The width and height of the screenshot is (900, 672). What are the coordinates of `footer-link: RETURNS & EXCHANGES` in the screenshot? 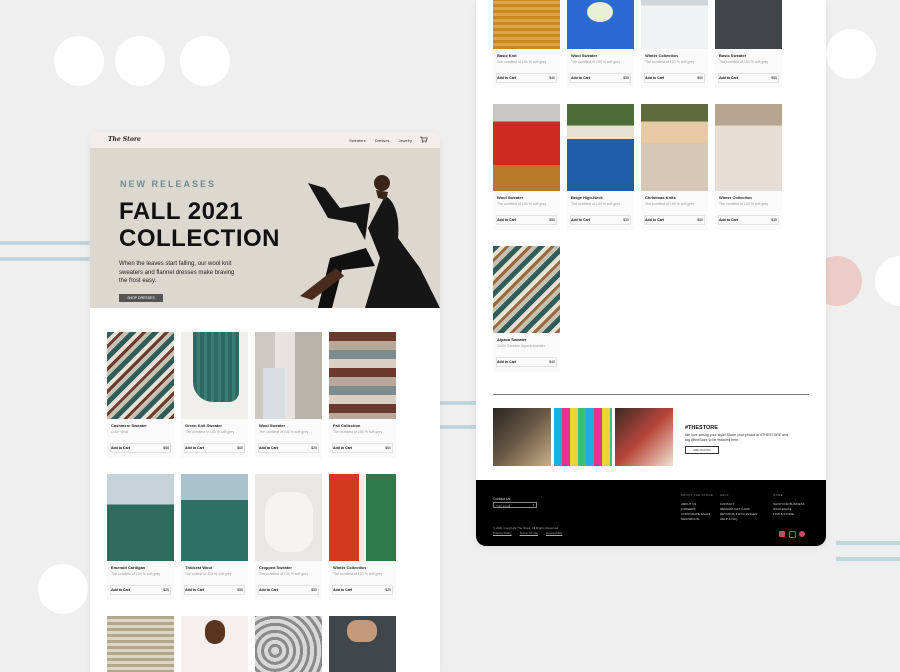 It's located at (738, 514).